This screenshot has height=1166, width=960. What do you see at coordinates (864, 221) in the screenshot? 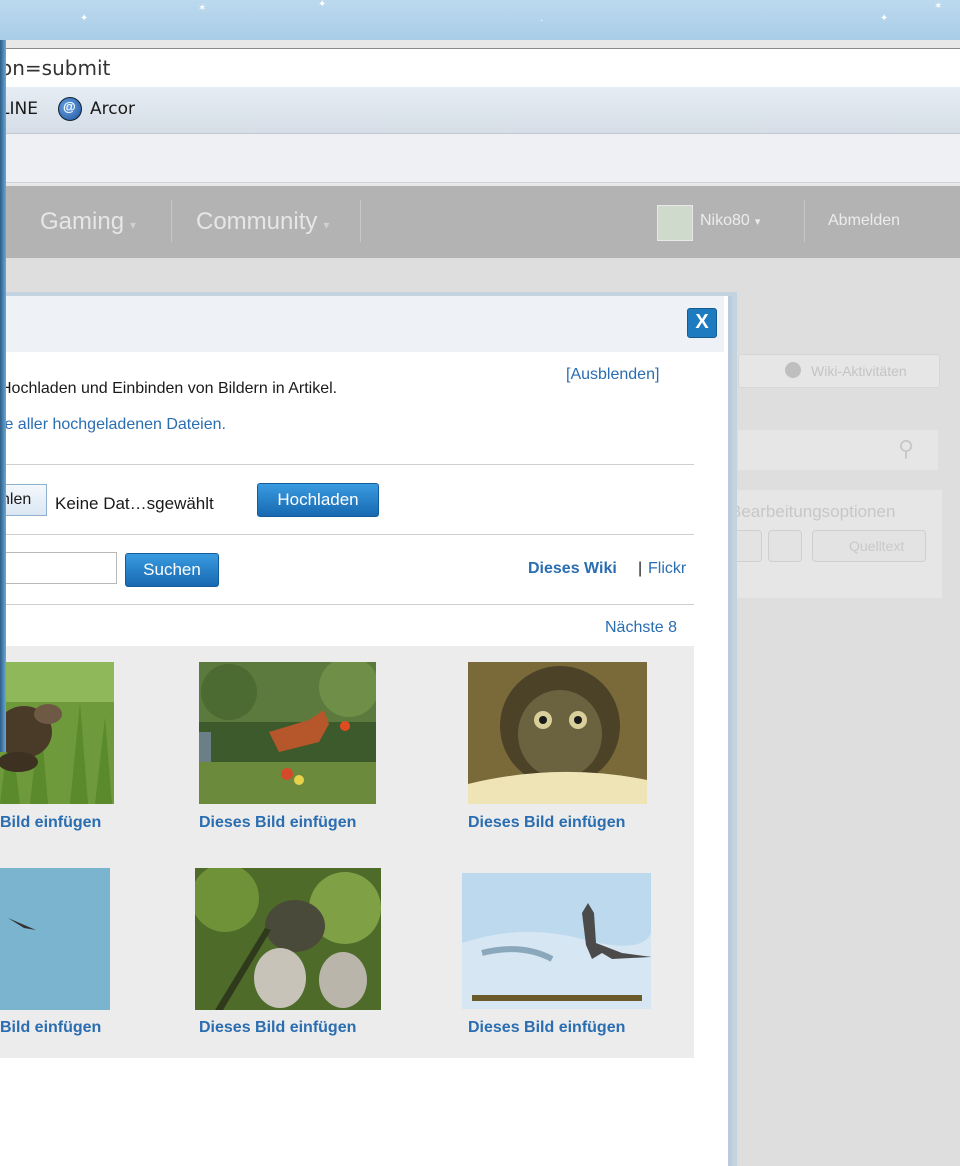
I see `logout-link: Abmelden` at bounding box center [864, 221].